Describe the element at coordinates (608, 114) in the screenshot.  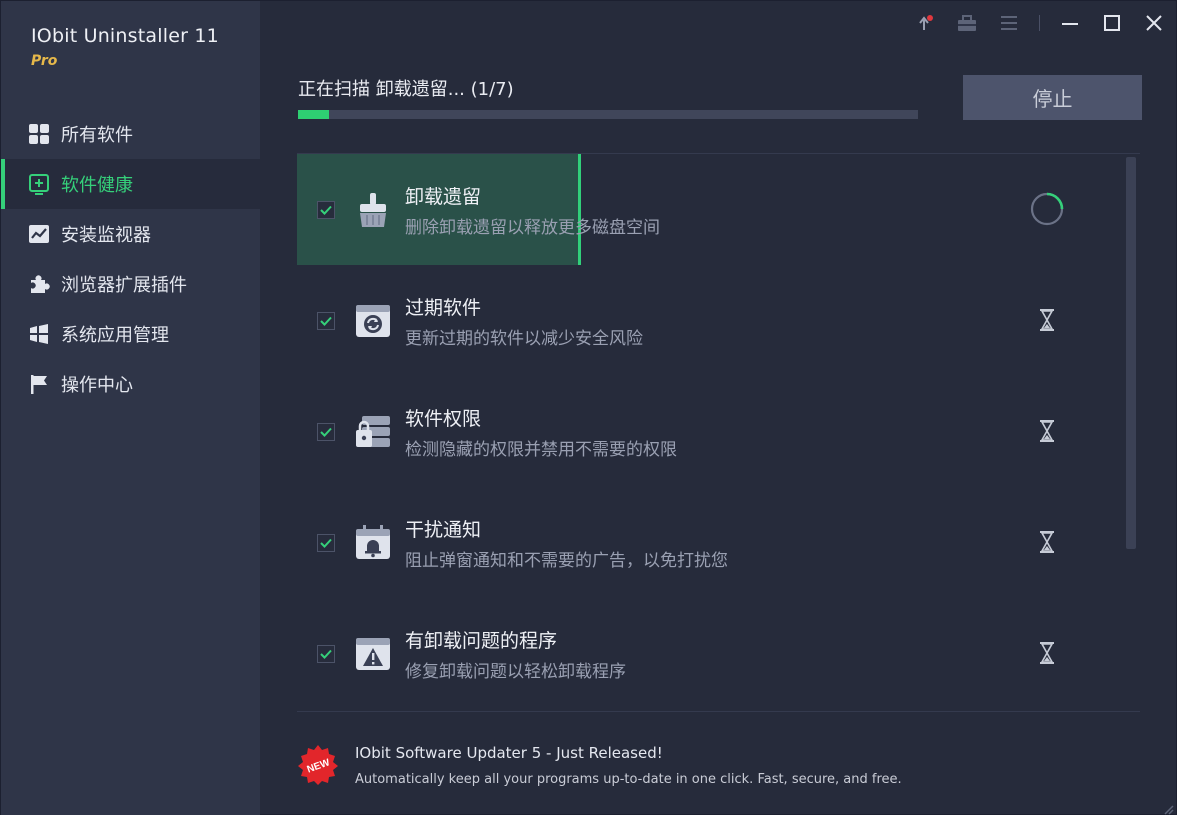
I see `scan-progress-bar` at that location.